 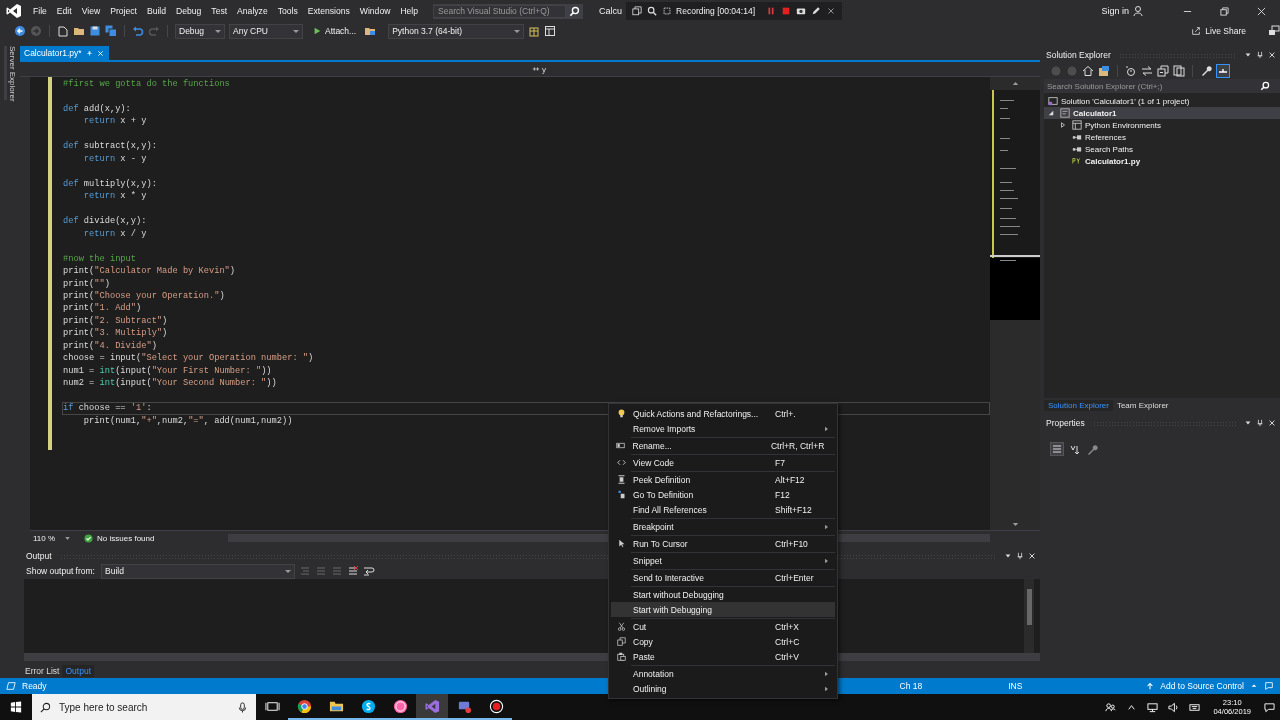 What do you see at coordinates (550, 31) in the screenshot?
I see `layout-icon` at bounding box center [550, 31].